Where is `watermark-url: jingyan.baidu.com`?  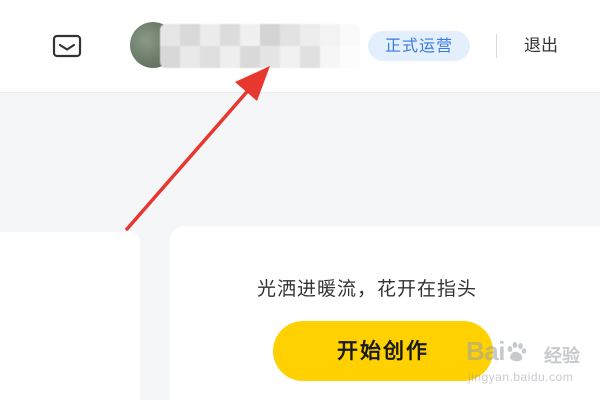
watermark-url: jingyan.baidu.com is located at coordinates (521, 377).